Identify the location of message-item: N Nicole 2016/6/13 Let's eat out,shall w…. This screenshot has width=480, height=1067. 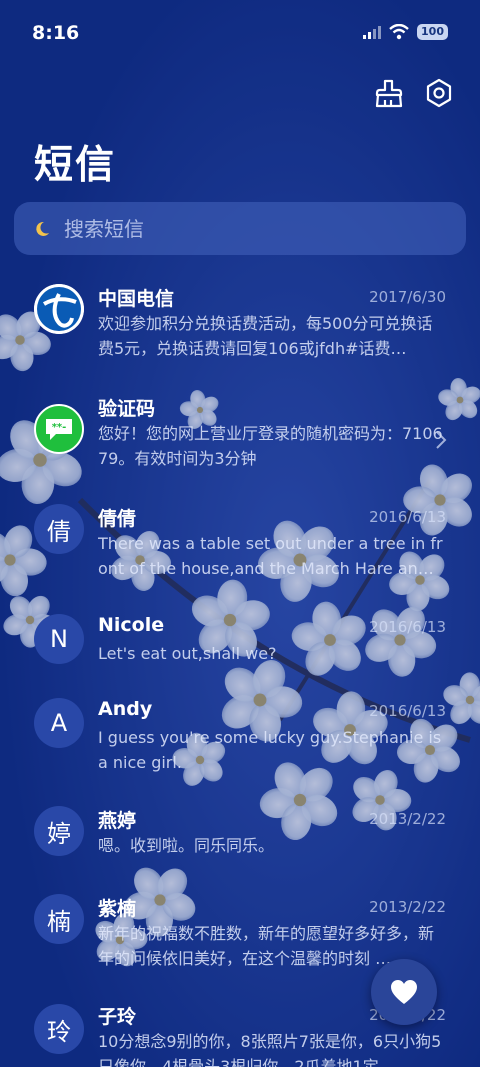
(240, 648).